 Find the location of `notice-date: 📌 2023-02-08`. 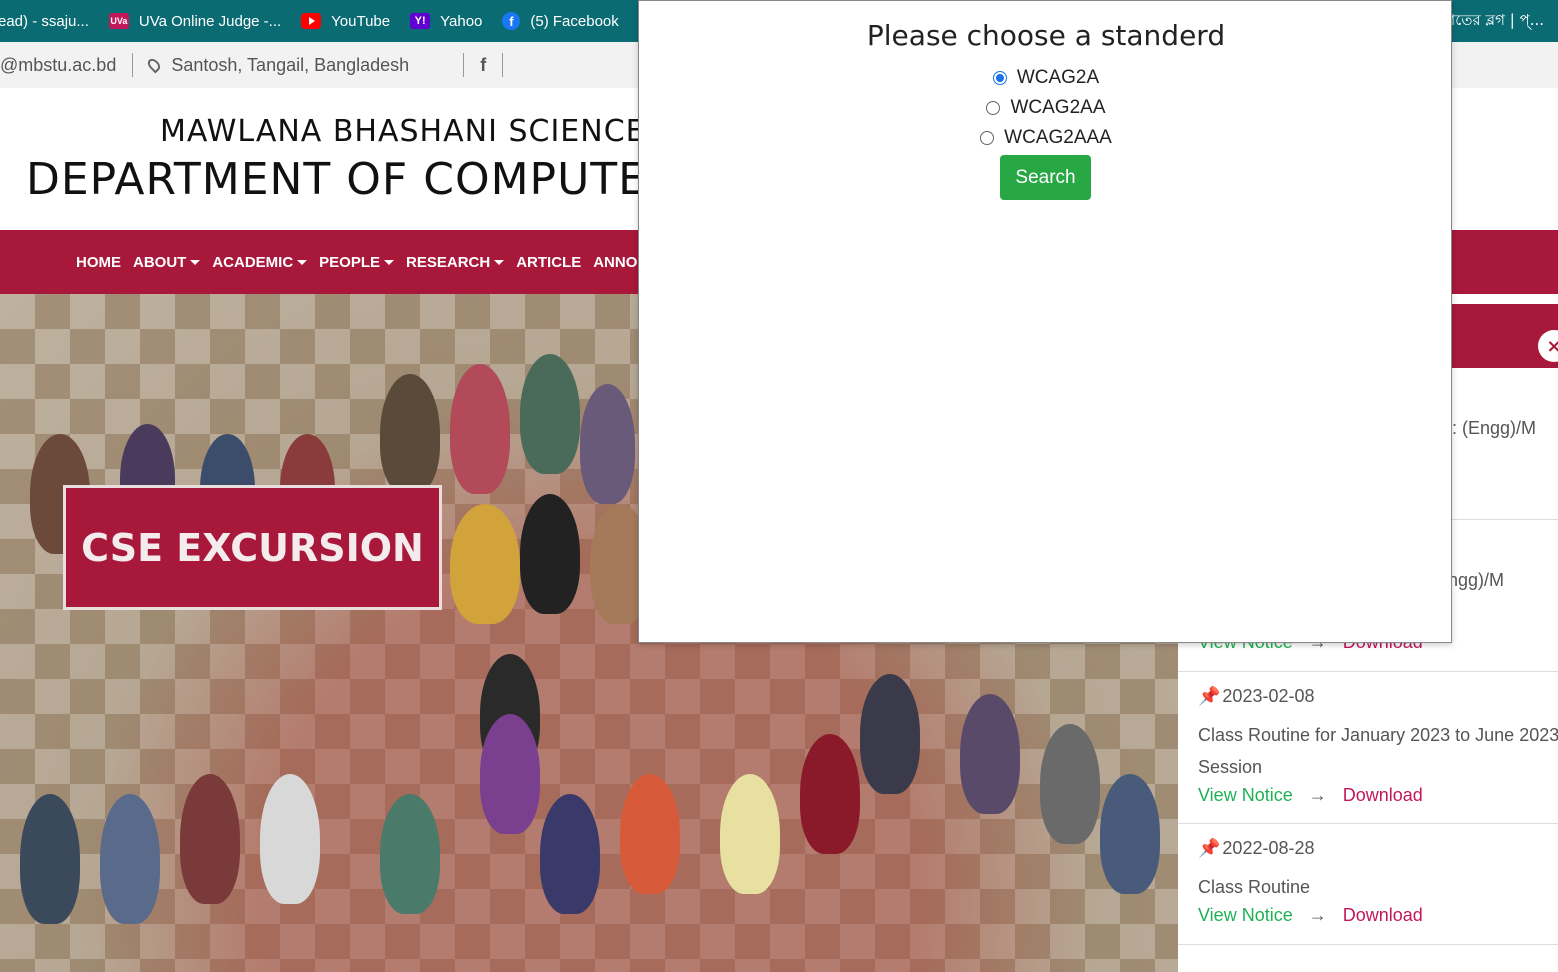

notice-date: 📌 2023-02-08 is located at coordinates (1378, 696).